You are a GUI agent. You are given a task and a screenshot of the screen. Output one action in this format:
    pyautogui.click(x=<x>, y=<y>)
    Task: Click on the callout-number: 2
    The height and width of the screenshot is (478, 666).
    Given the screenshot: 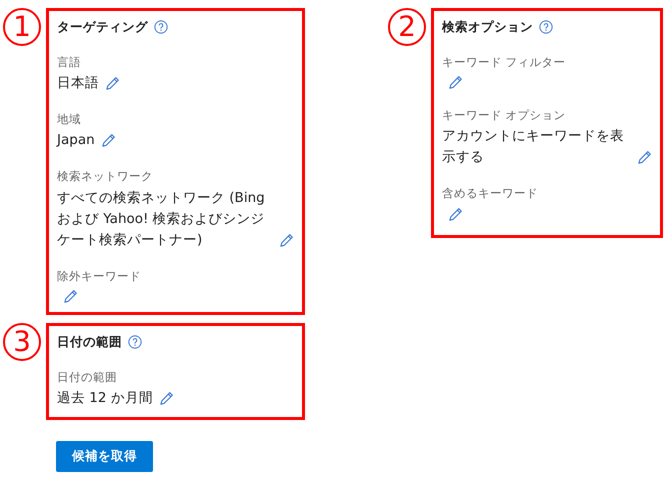 What is the action you would take?
    pyautogui.click(x=407, y=27)
    